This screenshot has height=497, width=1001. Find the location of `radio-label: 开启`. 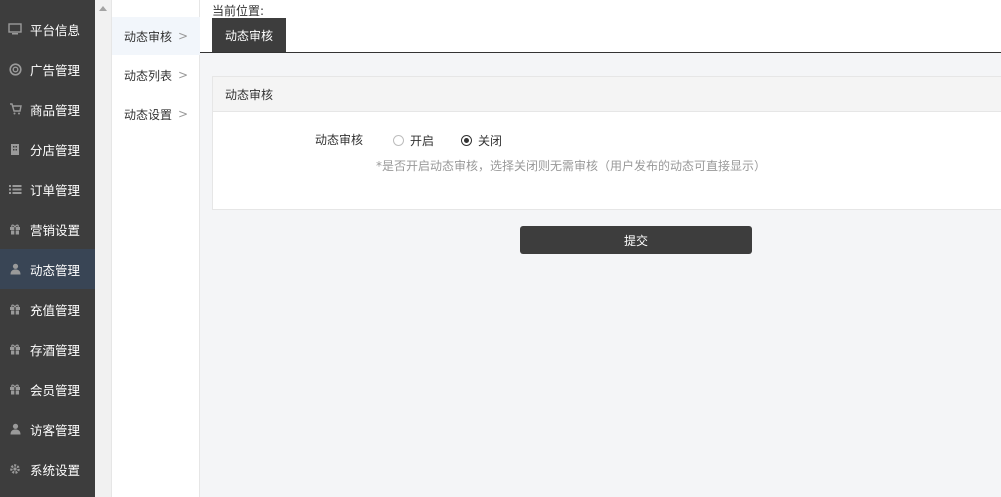

radio-label: 开启 is located at coordinates (422, 141).